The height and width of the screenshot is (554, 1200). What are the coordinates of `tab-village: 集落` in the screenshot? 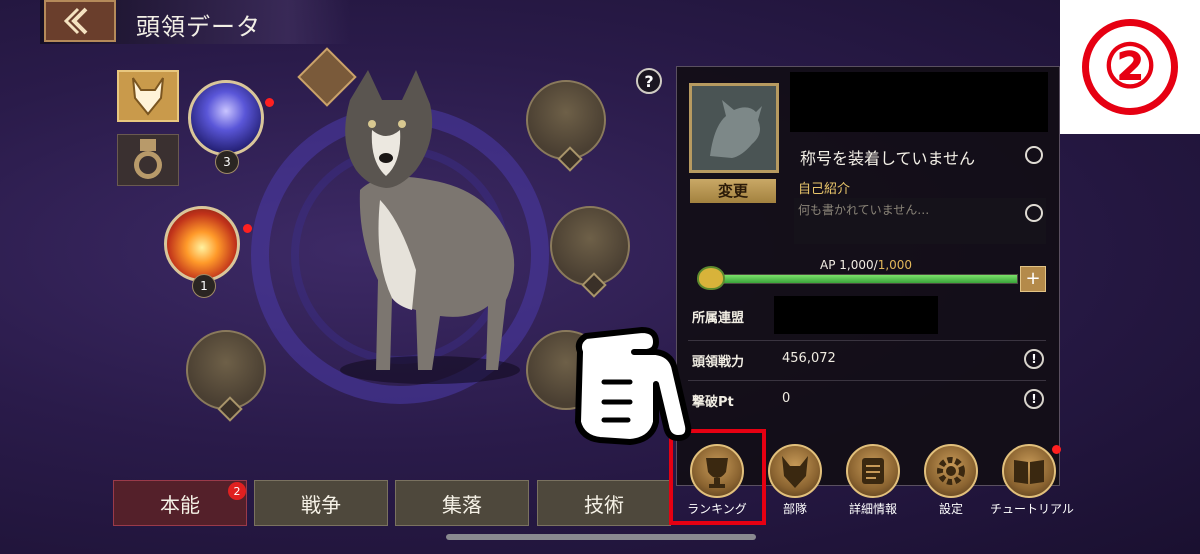 It's located at (462, 503).